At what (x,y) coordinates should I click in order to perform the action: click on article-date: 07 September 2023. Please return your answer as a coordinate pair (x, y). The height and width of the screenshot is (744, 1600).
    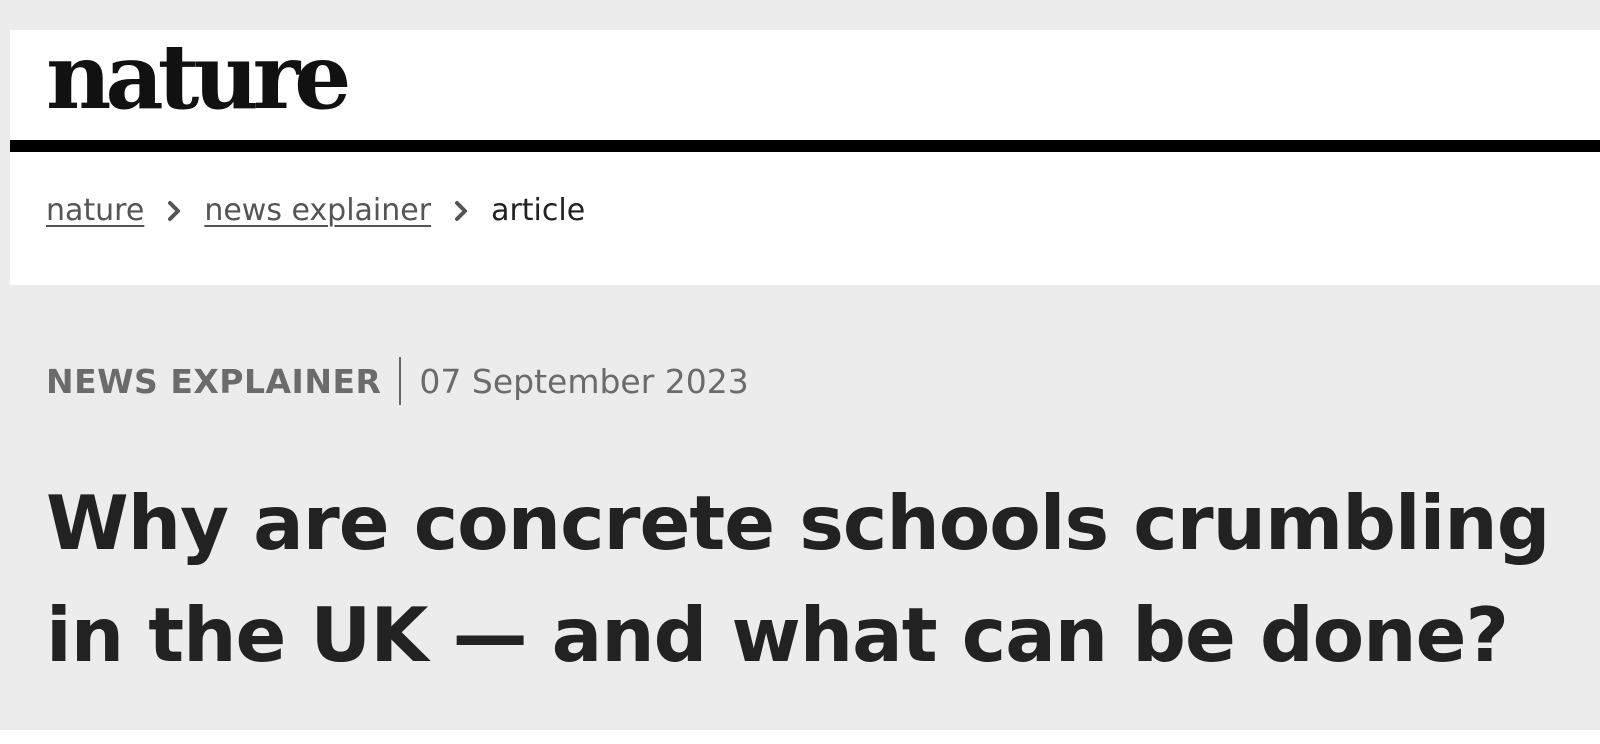
    Looking at the image, I should click on (584, 381).